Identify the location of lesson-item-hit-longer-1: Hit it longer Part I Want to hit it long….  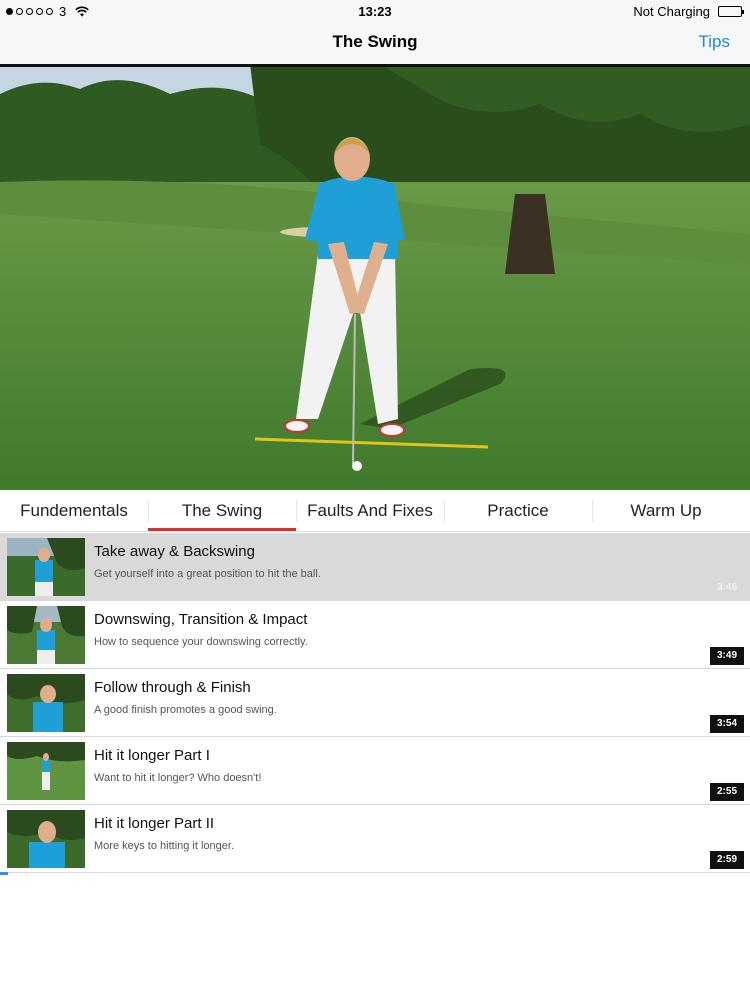
(375, 771).